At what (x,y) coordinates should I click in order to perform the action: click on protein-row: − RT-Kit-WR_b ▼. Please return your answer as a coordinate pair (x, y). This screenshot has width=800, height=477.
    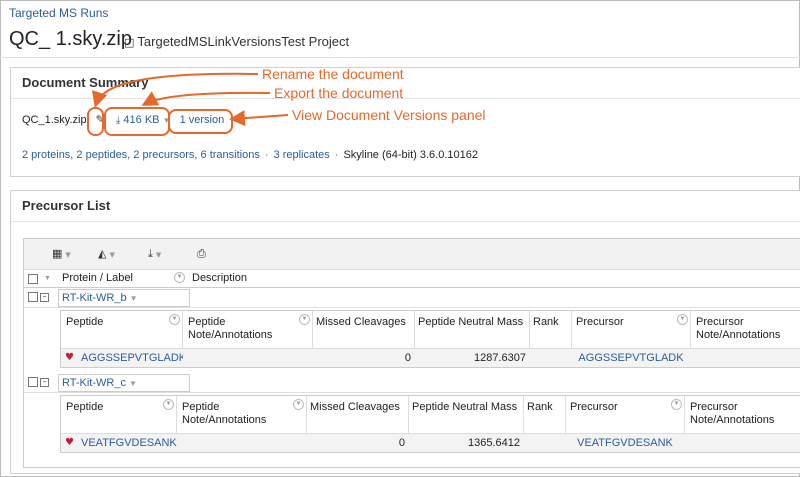
    Looking at the image, I should click on (412, 298).